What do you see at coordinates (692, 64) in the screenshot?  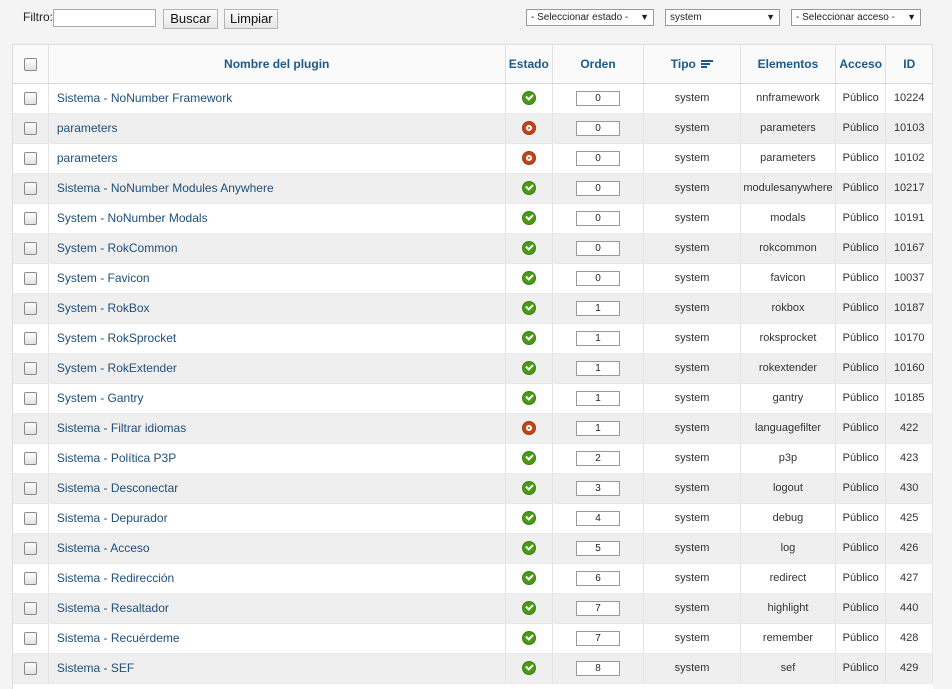 I see `column-header-type: Tipo` at bounding box center [692, 64].